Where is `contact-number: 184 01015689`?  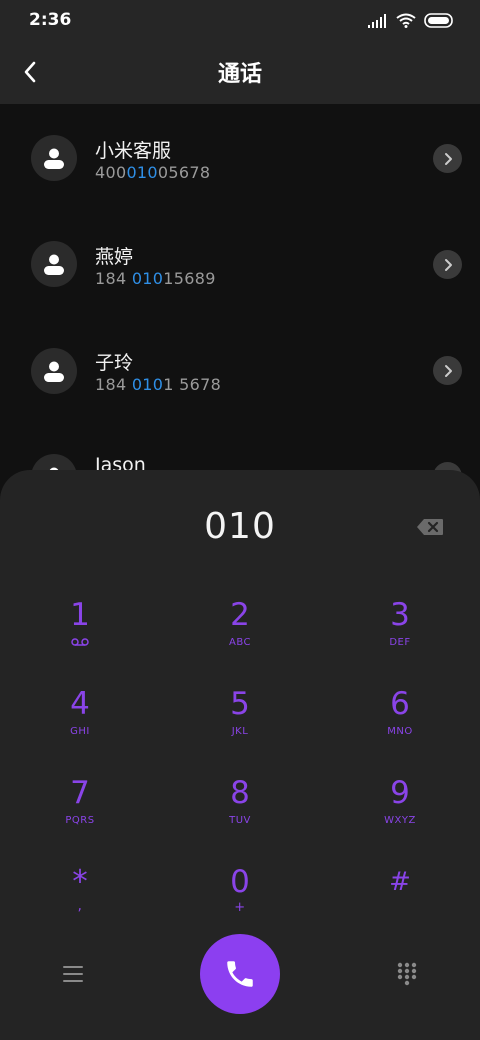
contact-number: 184 01015689 is located at coordinates (155, 278).